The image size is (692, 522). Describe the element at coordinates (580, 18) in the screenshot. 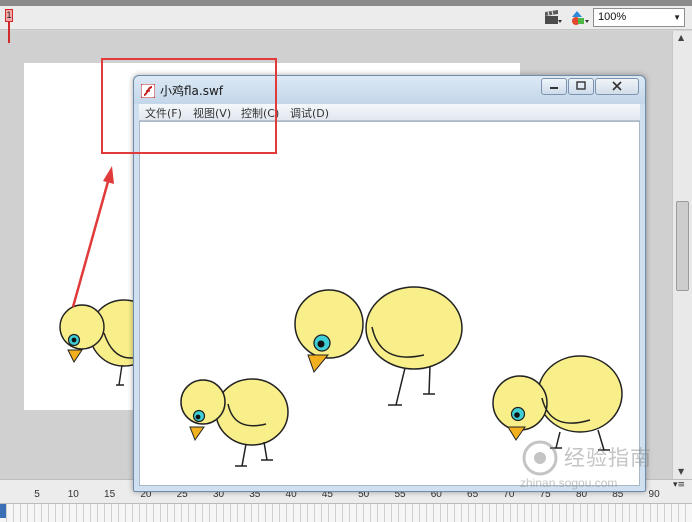

I see `symbol-shapes-icon` at that location.